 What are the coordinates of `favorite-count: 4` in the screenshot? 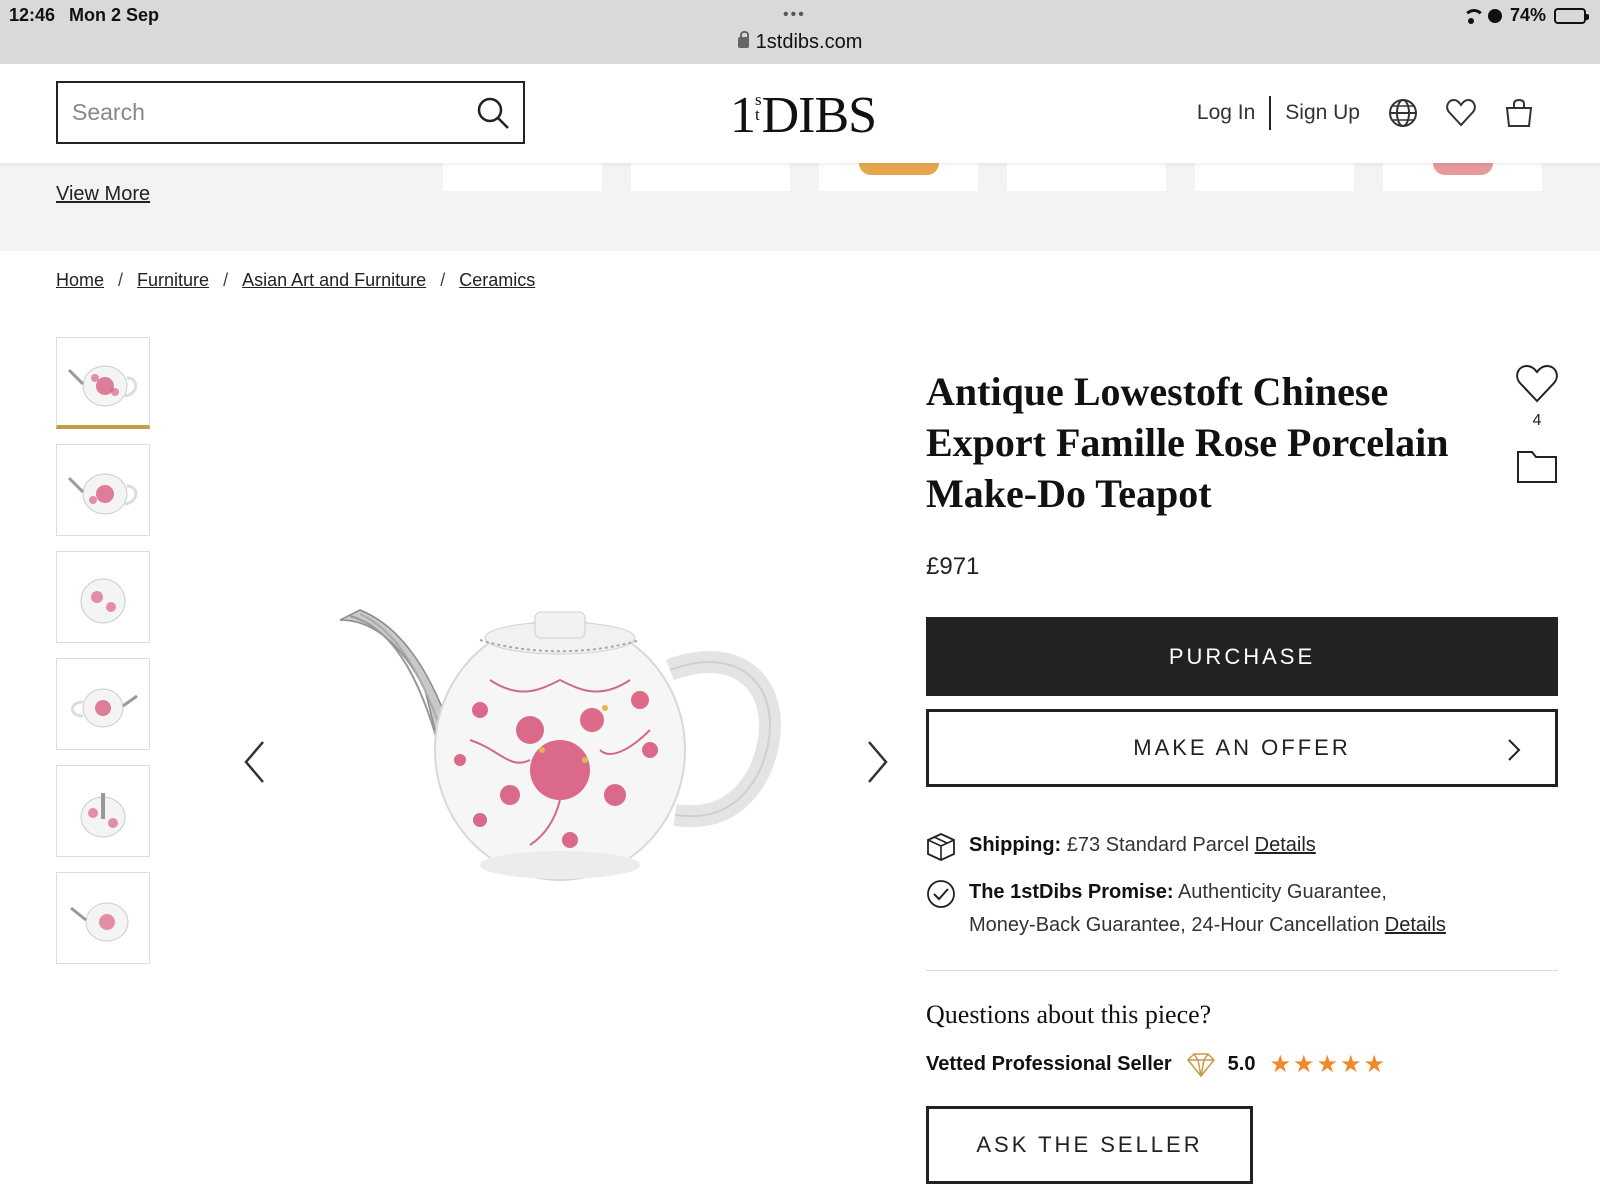 It's located at (1537, 420).